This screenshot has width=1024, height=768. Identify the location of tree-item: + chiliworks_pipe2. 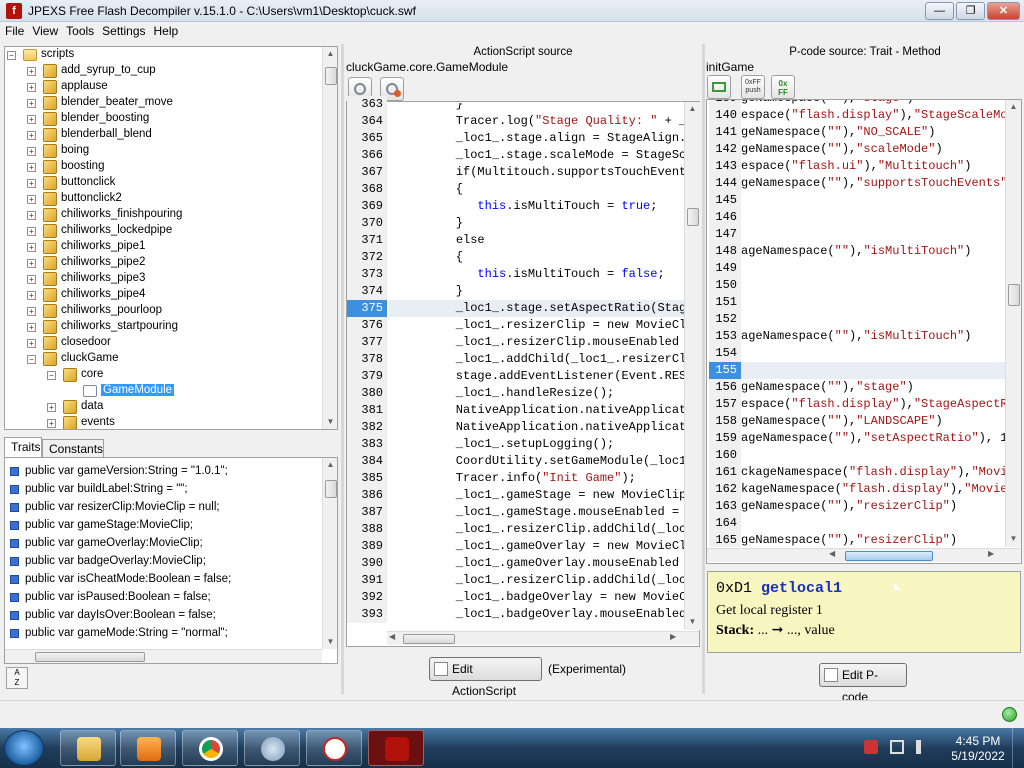
(171, 263).